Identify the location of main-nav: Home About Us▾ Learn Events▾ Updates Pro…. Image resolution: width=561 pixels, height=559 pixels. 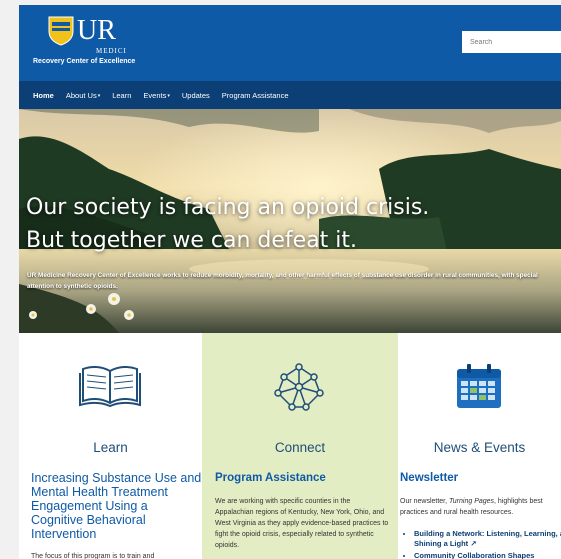
(290, 95).